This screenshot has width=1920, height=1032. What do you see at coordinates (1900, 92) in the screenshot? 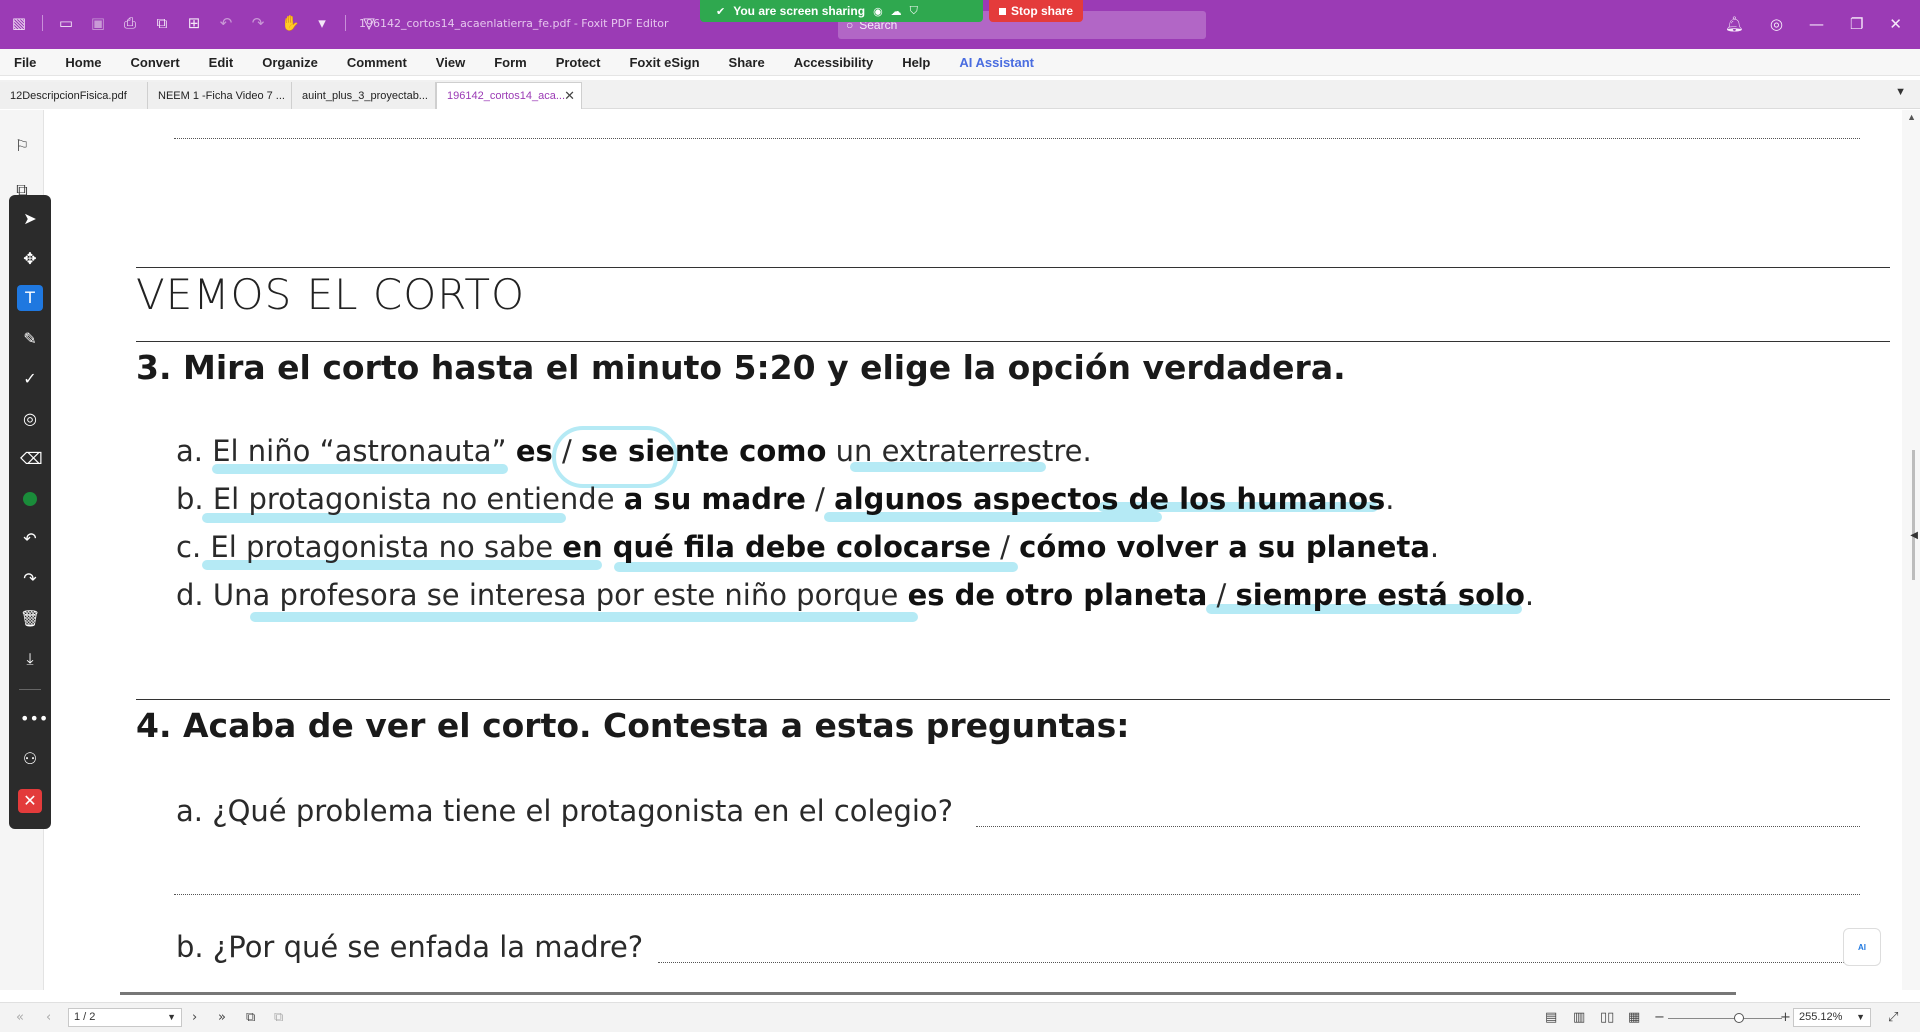
I see `tab-list-dropdown-icon: ▼` at bounding box center [1900, 92].